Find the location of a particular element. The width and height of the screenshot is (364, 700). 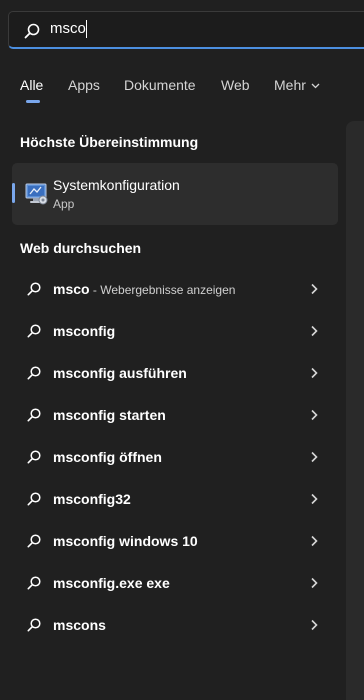

web-result-item: msconfig.exe exe is located at coordinates (175, 583).